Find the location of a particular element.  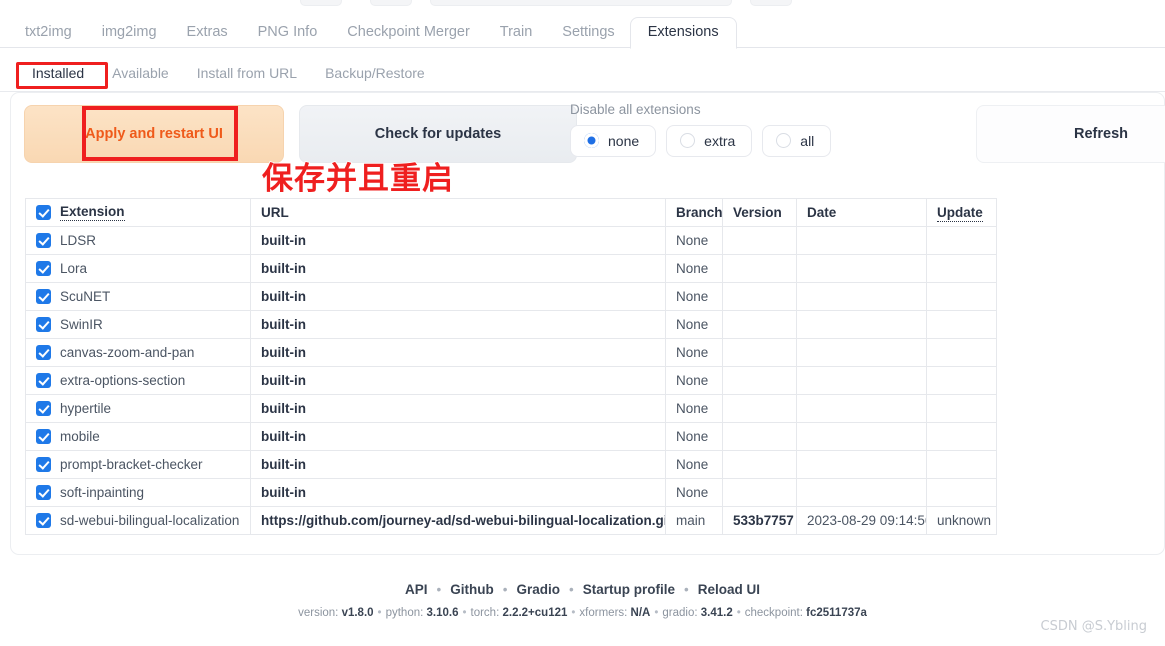

cell-update-text: unknown is located at coordinates (964, 520).